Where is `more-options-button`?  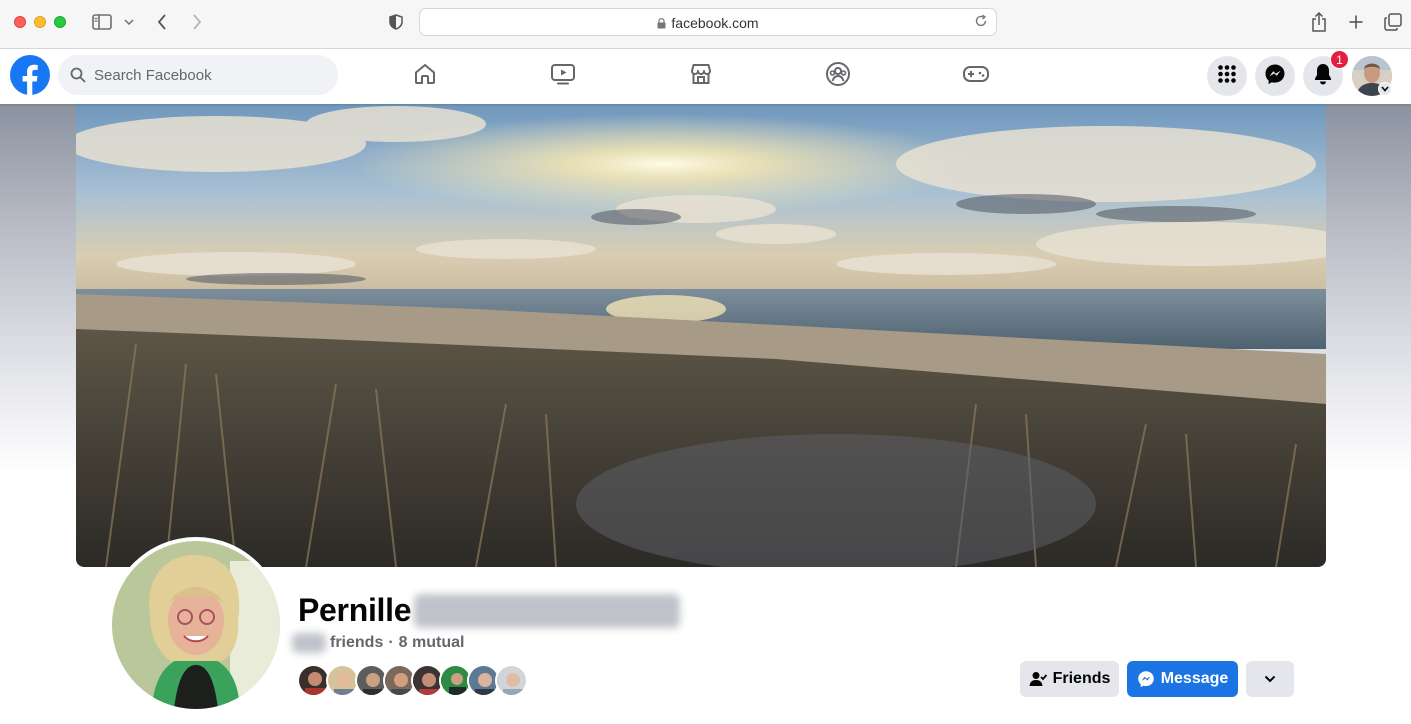 more-options-button is located at coordinates (1270, 679).